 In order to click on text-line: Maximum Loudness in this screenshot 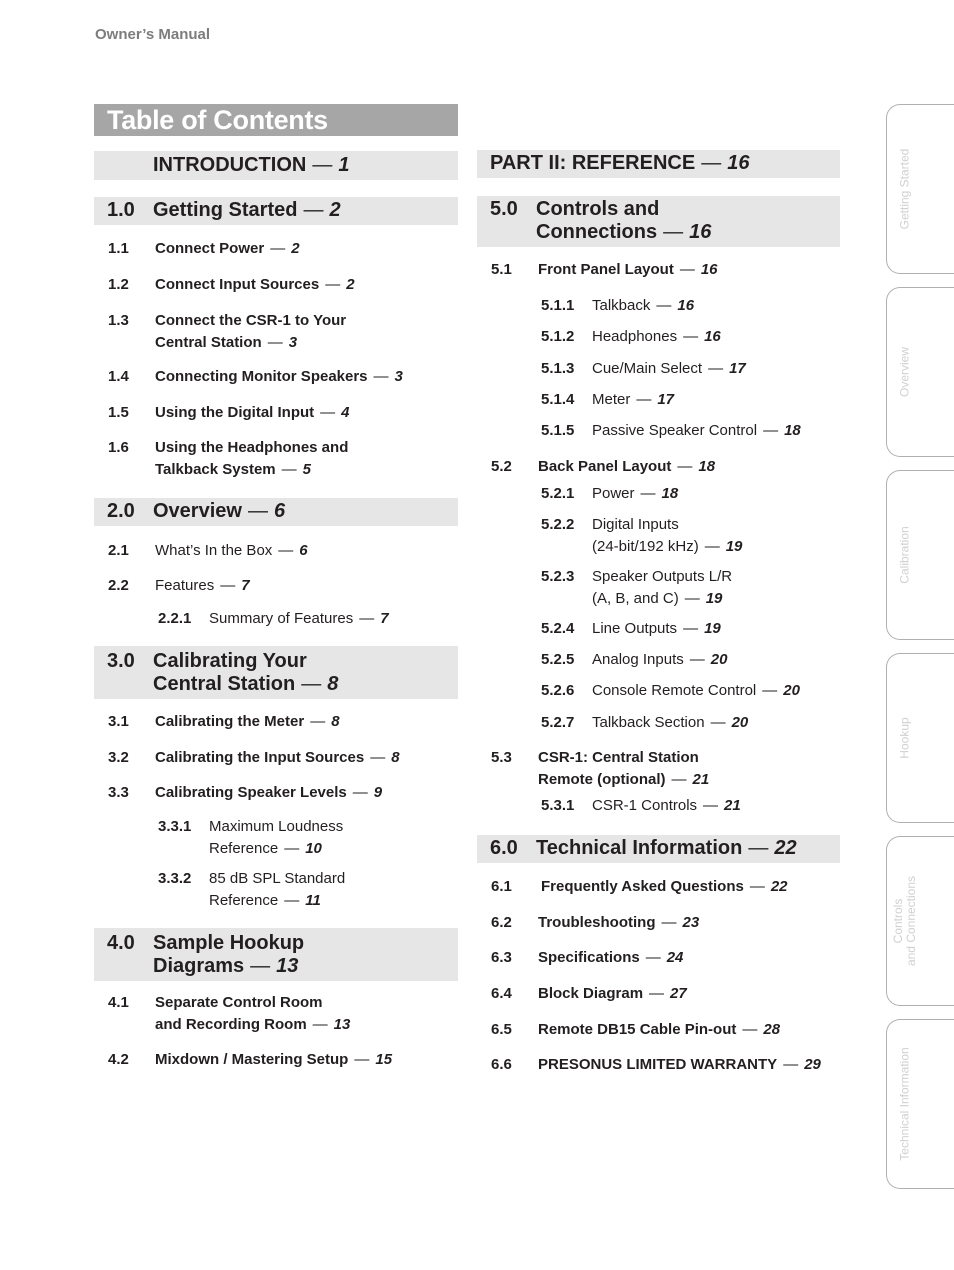, I will do `click(276, 826)`.